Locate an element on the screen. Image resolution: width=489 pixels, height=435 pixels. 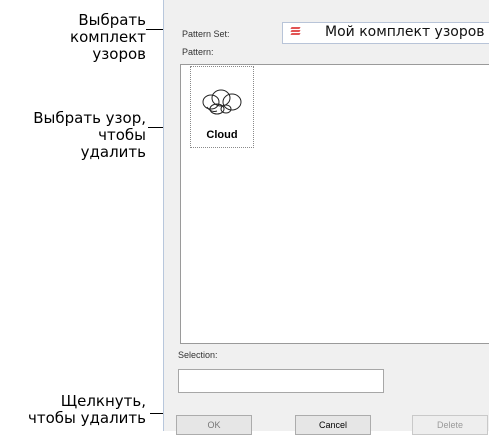
pattern-label: Pattern: is located at coordinates (198, 52).